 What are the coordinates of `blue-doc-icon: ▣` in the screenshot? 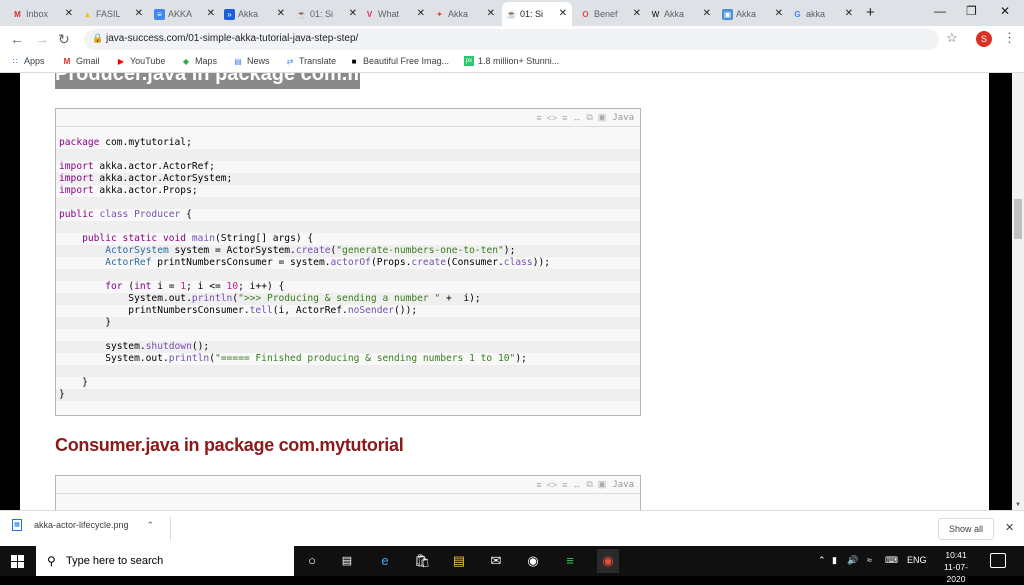 It's located at (727, 14).